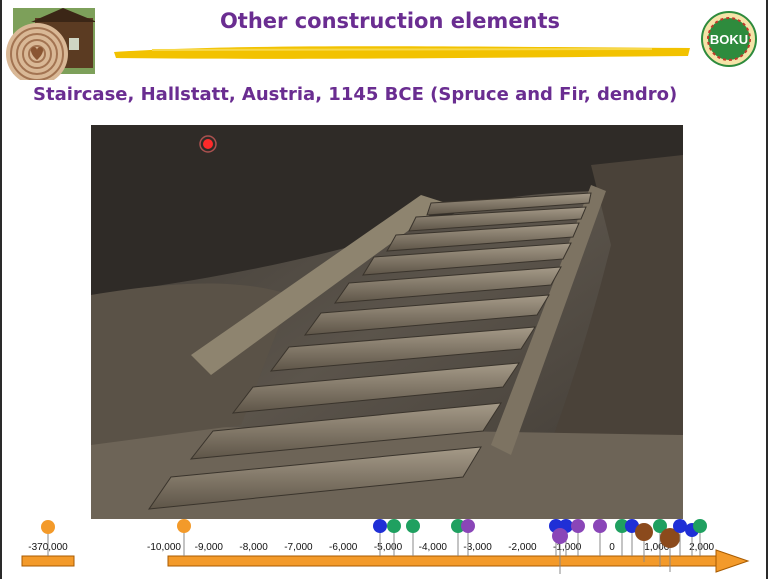  What do you see at coordinates (402, 52) in the screenshot?
I see `yellow-brush-stroke` at bounding box center [402, 52].